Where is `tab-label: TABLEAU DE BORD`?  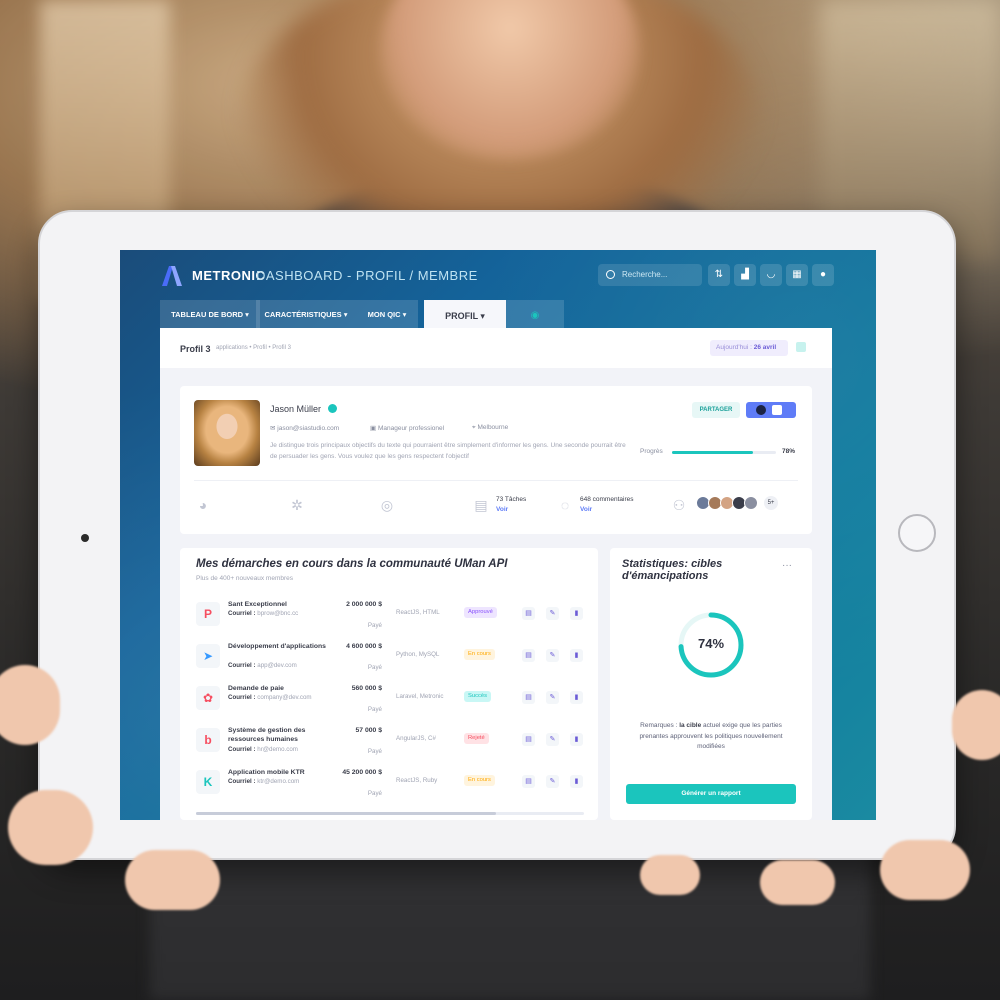 tab-label: TABLEAU DE BORD is located at coordinates (207, 314).